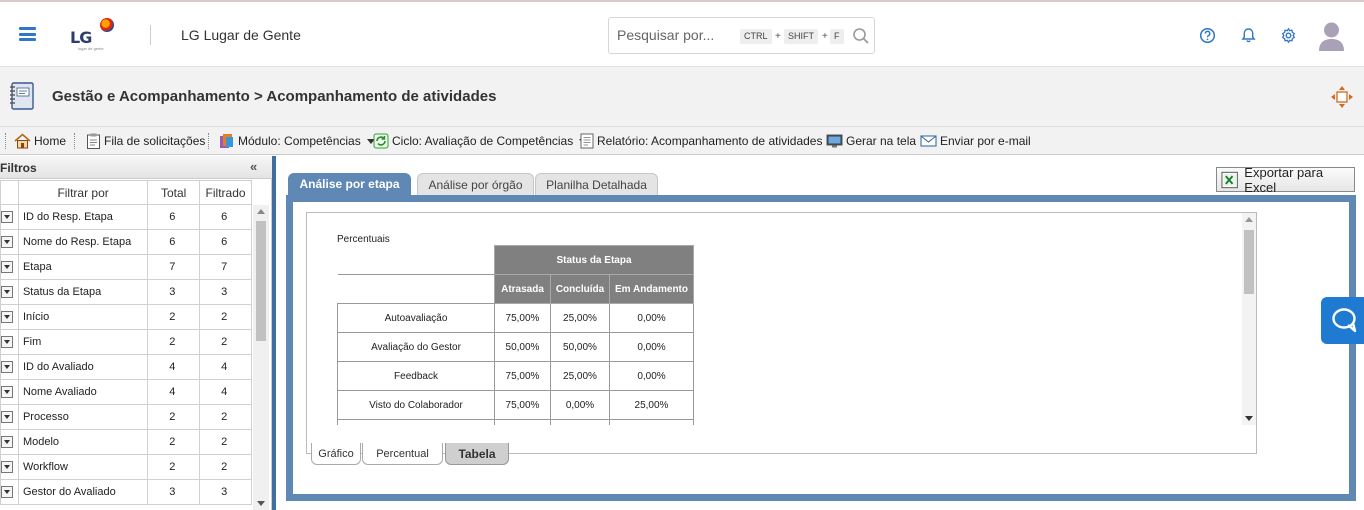 This screenshot has width=1364, height=510. What do you see at coordinates (225, 292) in the screenshot?
I see `filter-filtered: 3` at bounding box center [225, 292].